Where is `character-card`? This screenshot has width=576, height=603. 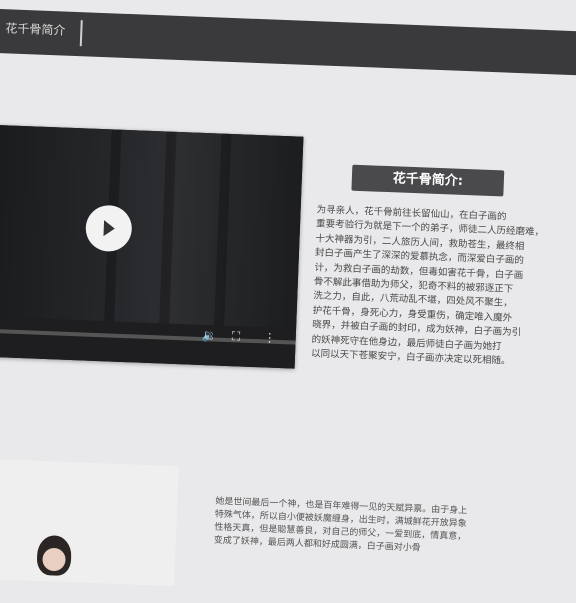 character-card is located at coordinates (89, 522).